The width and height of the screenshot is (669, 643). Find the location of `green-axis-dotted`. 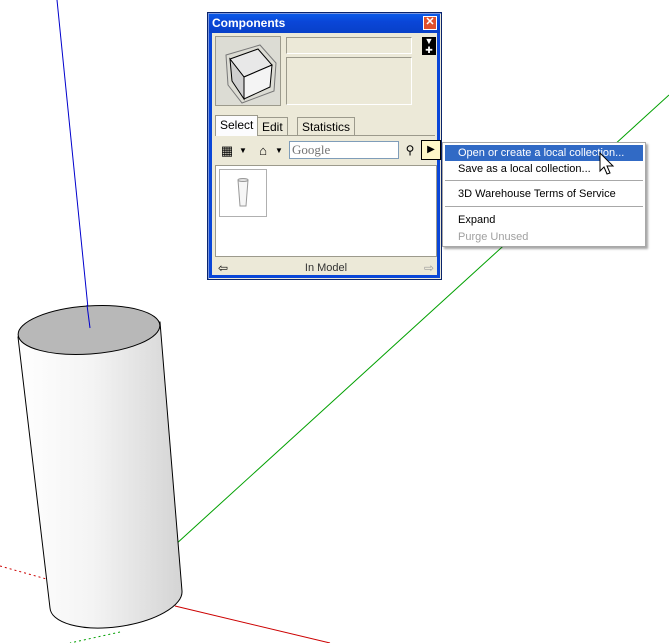

green-axis-dotted is located at coordinates (95, 637).